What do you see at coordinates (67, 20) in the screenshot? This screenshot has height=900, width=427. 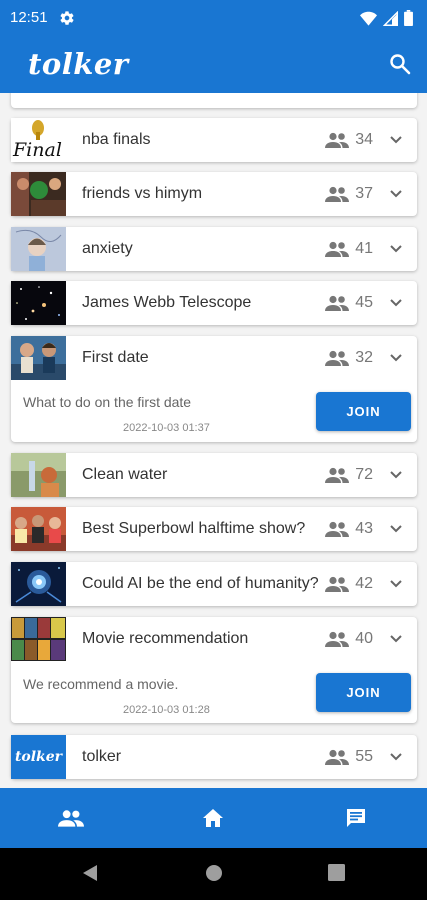 I see `settings-gear-icon` at bounding box center [67, 20].